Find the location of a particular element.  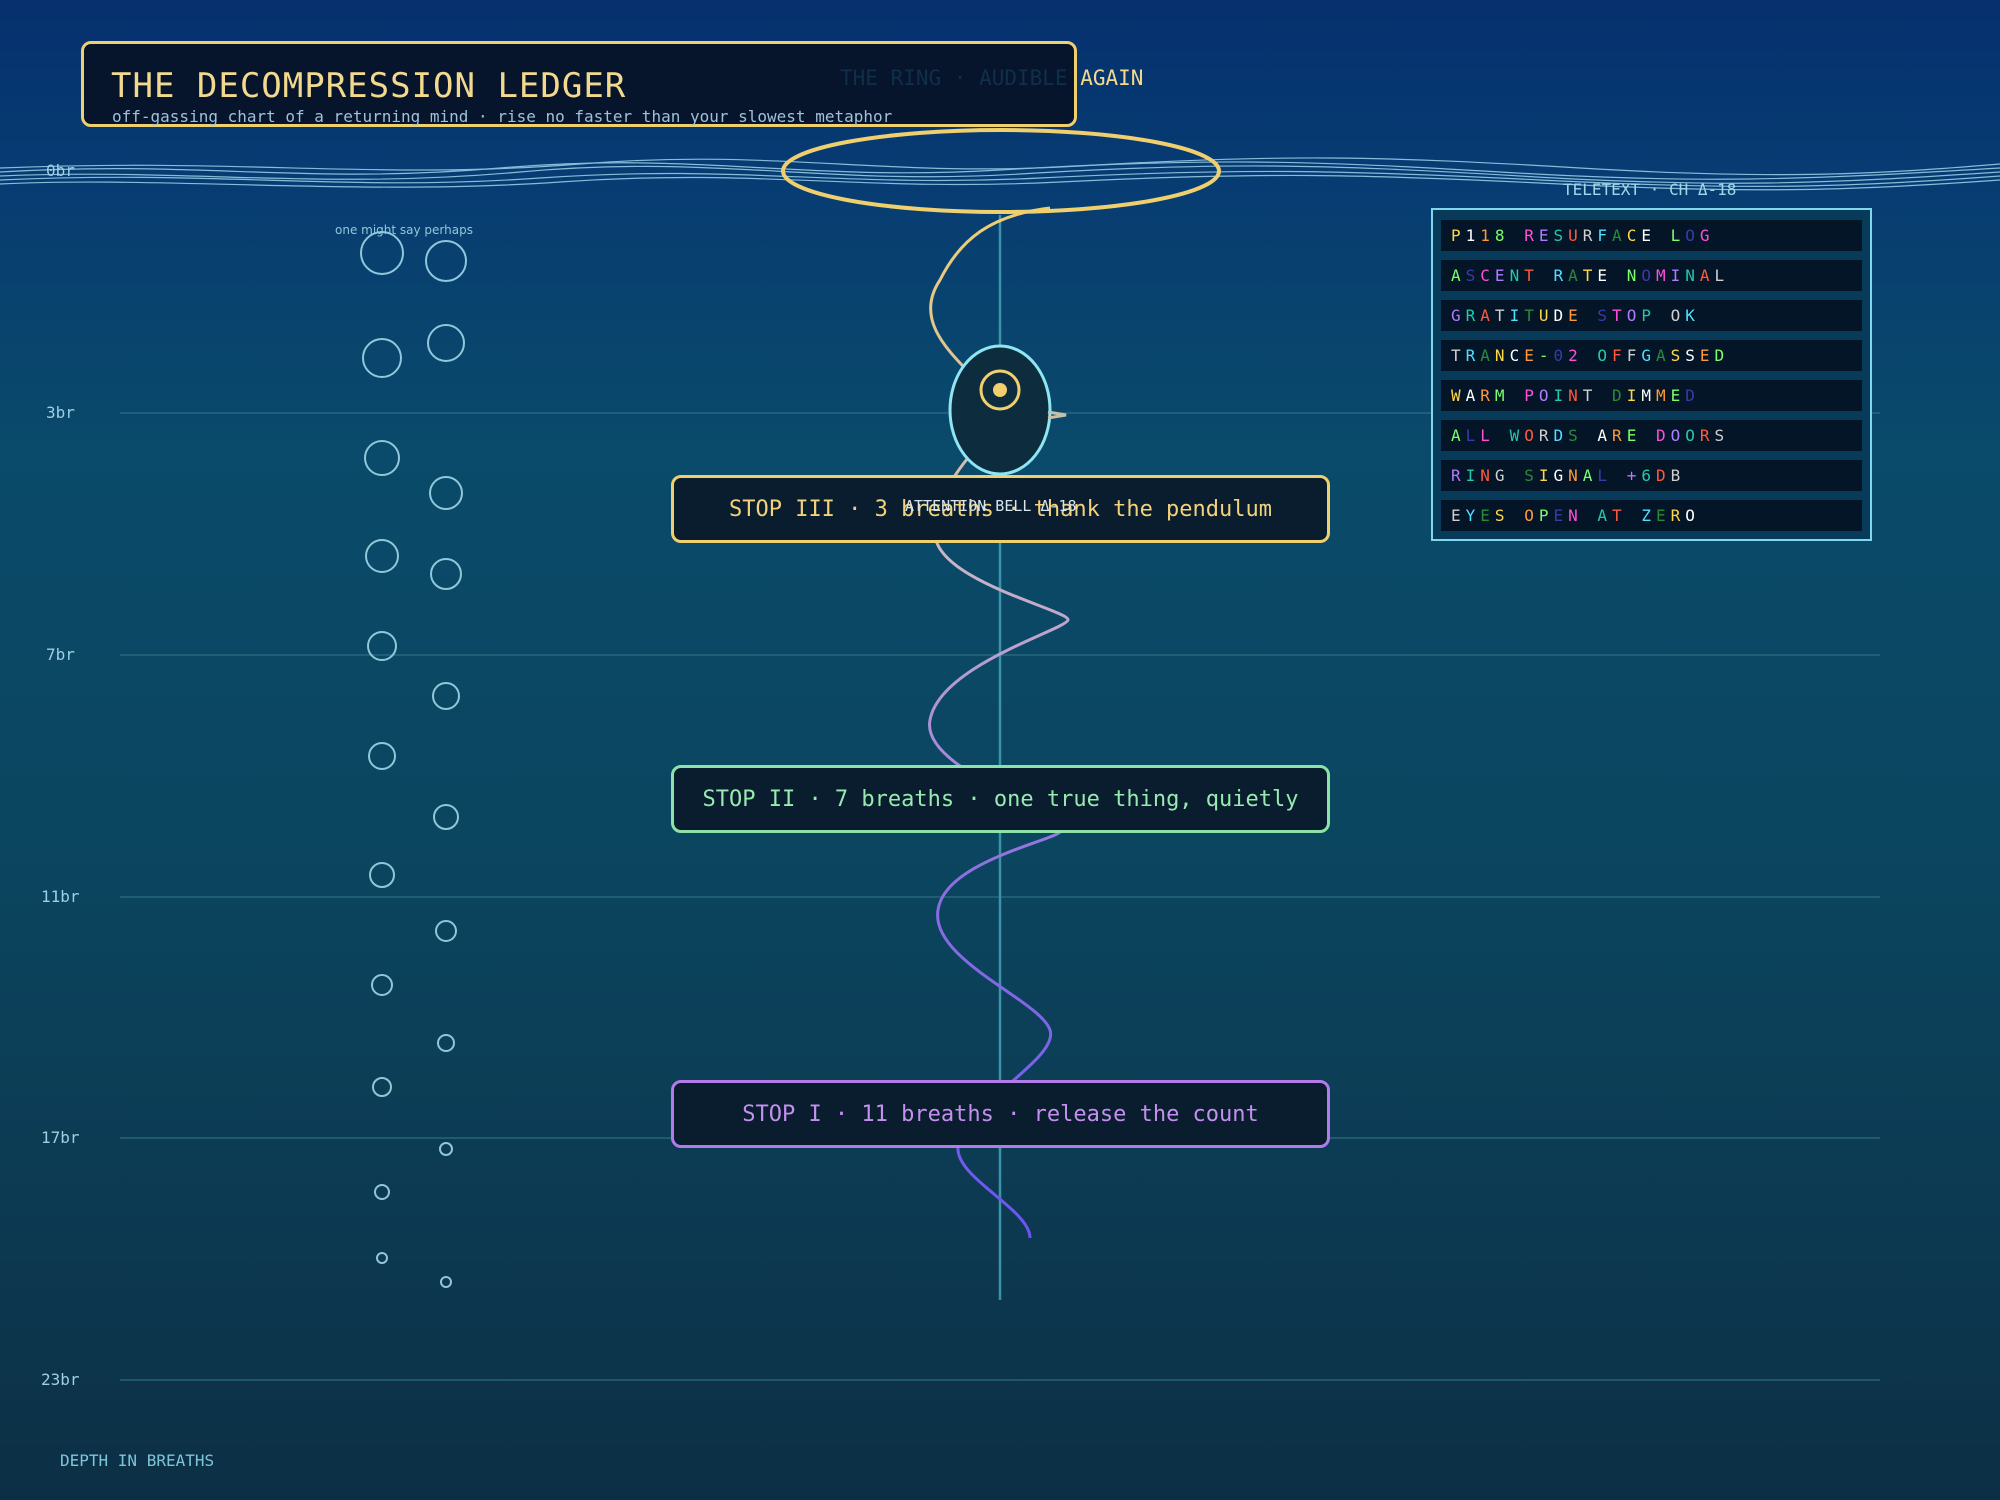

bubbles is located at coordinates (413, 759).